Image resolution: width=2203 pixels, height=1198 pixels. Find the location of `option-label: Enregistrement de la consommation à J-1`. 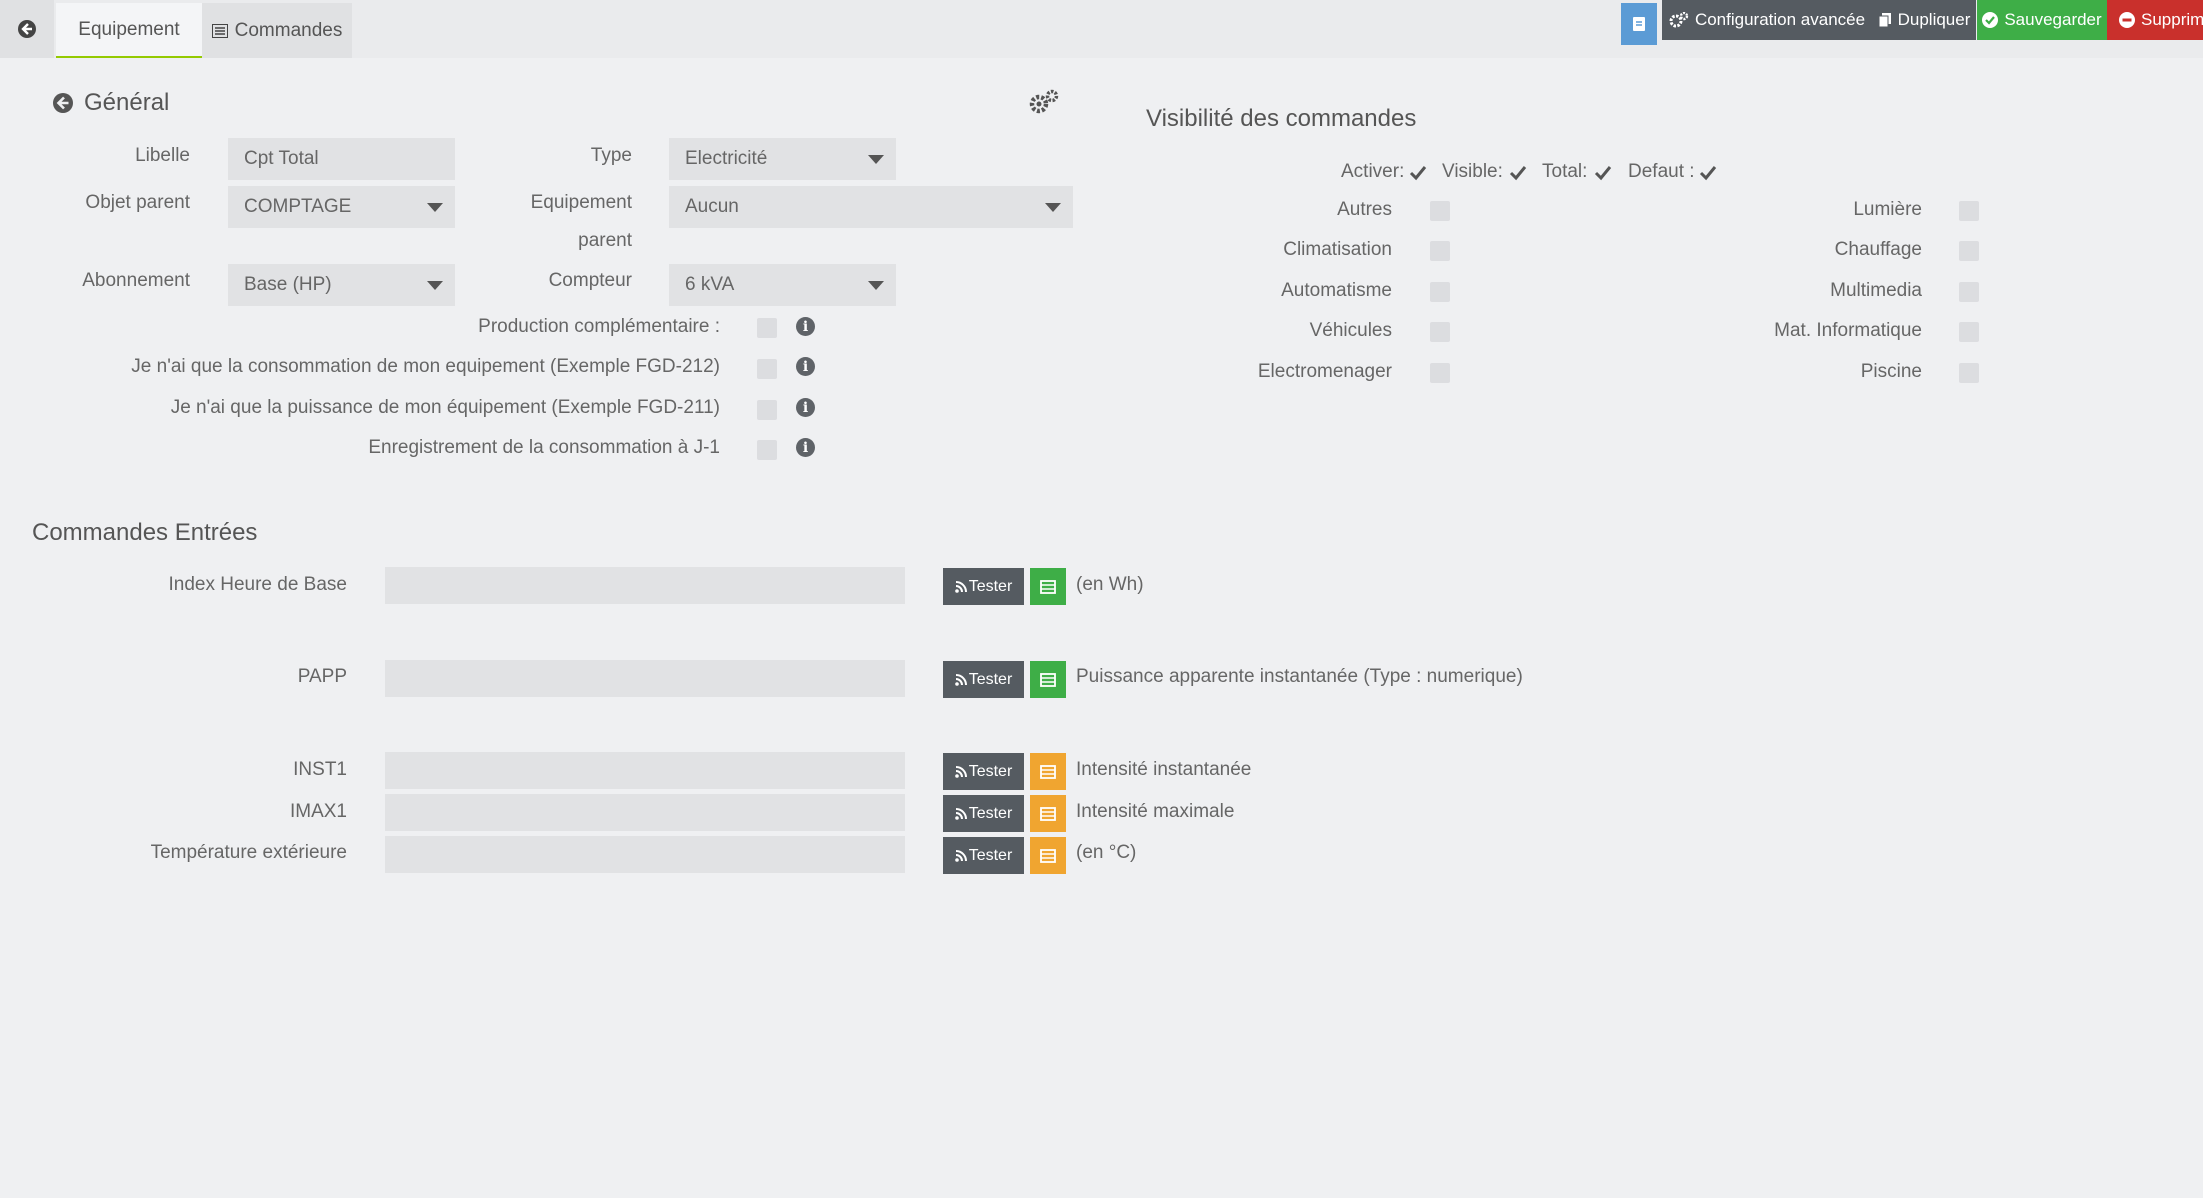

option-label: Enregistrement de la consommation à J-1 is located at coordinates (544, 447).